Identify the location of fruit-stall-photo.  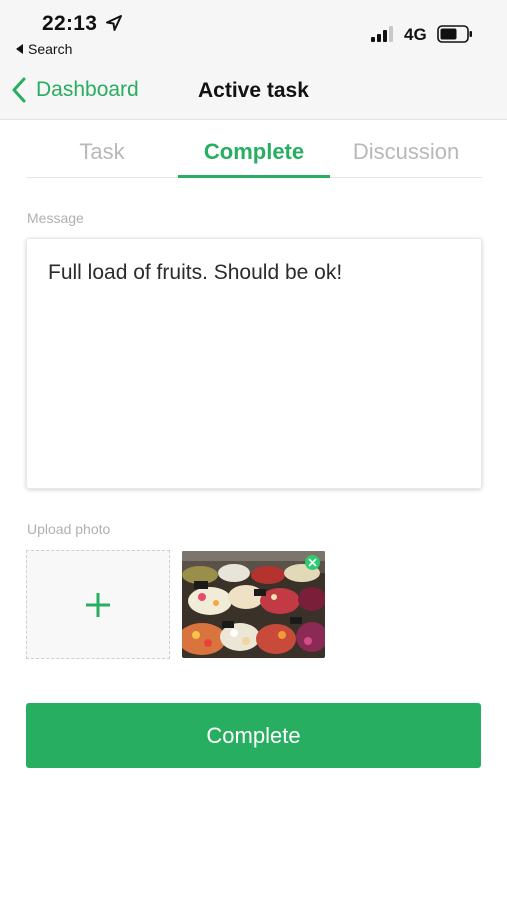
(253, 604).